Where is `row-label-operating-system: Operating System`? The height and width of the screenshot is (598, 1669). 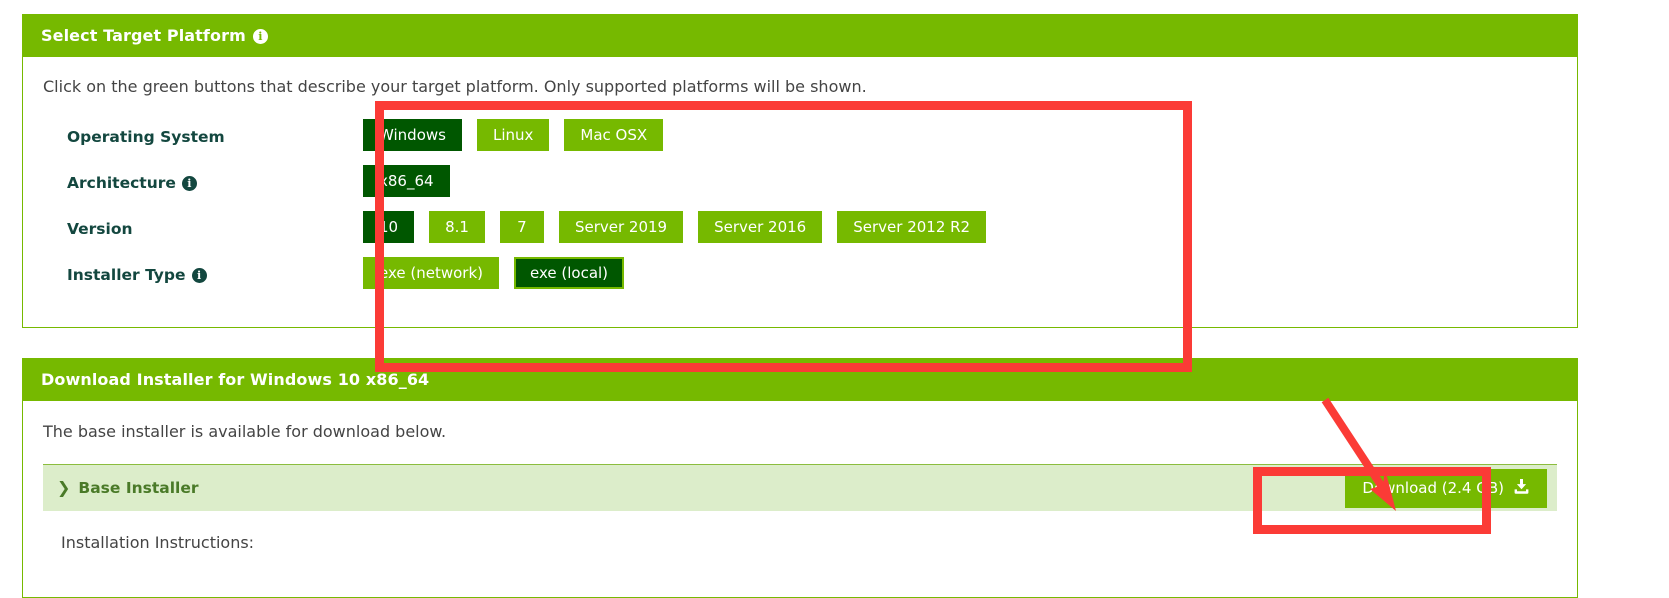
row-label-operating-system: Operating System is located at coordinates (193, 131).